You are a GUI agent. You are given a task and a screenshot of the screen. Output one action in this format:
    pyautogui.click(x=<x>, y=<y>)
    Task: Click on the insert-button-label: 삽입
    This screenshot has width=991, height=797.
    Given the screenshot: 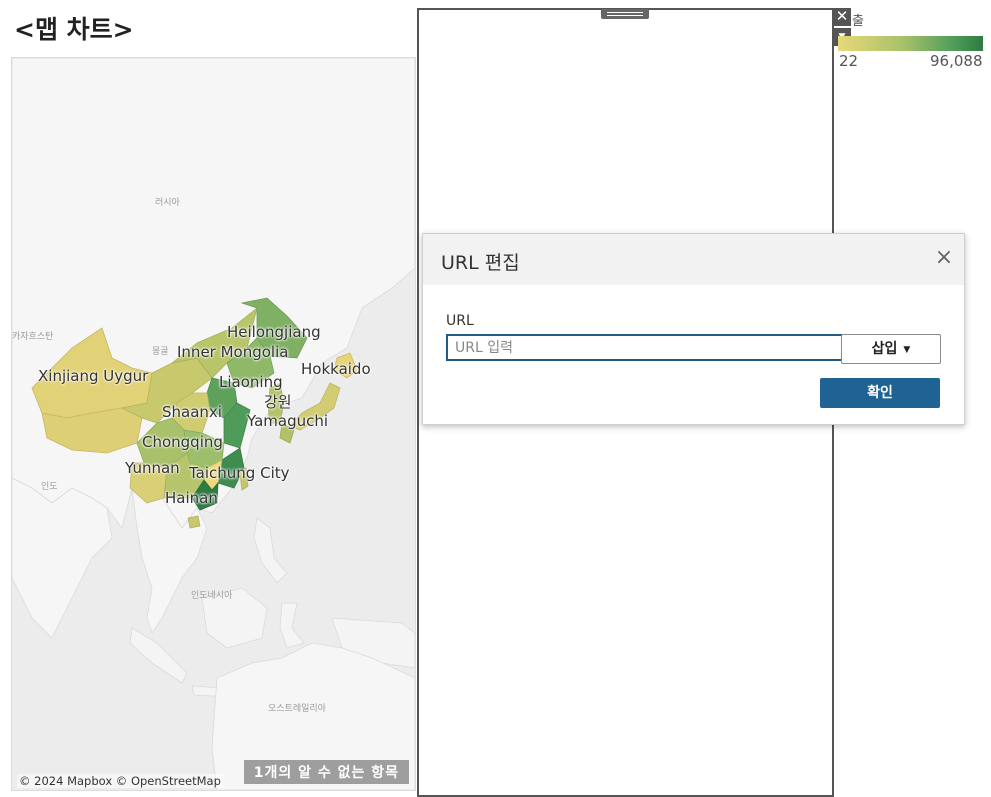 What is the action you would take?
    pyautogui.click(x=884, y=349)
    